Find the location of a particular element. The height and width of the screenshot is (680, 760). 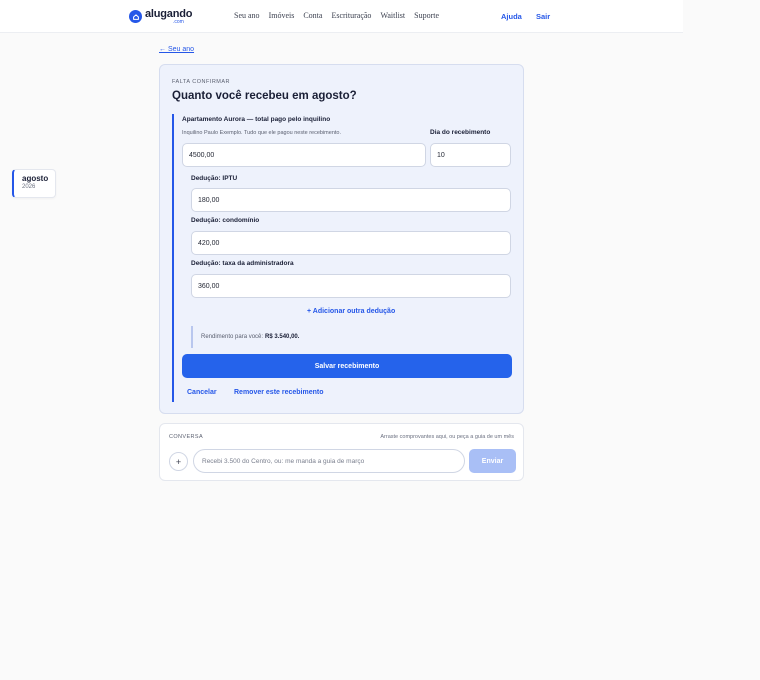

deduction-input-iptu: 180,00 is located at coordinates (351, 200).